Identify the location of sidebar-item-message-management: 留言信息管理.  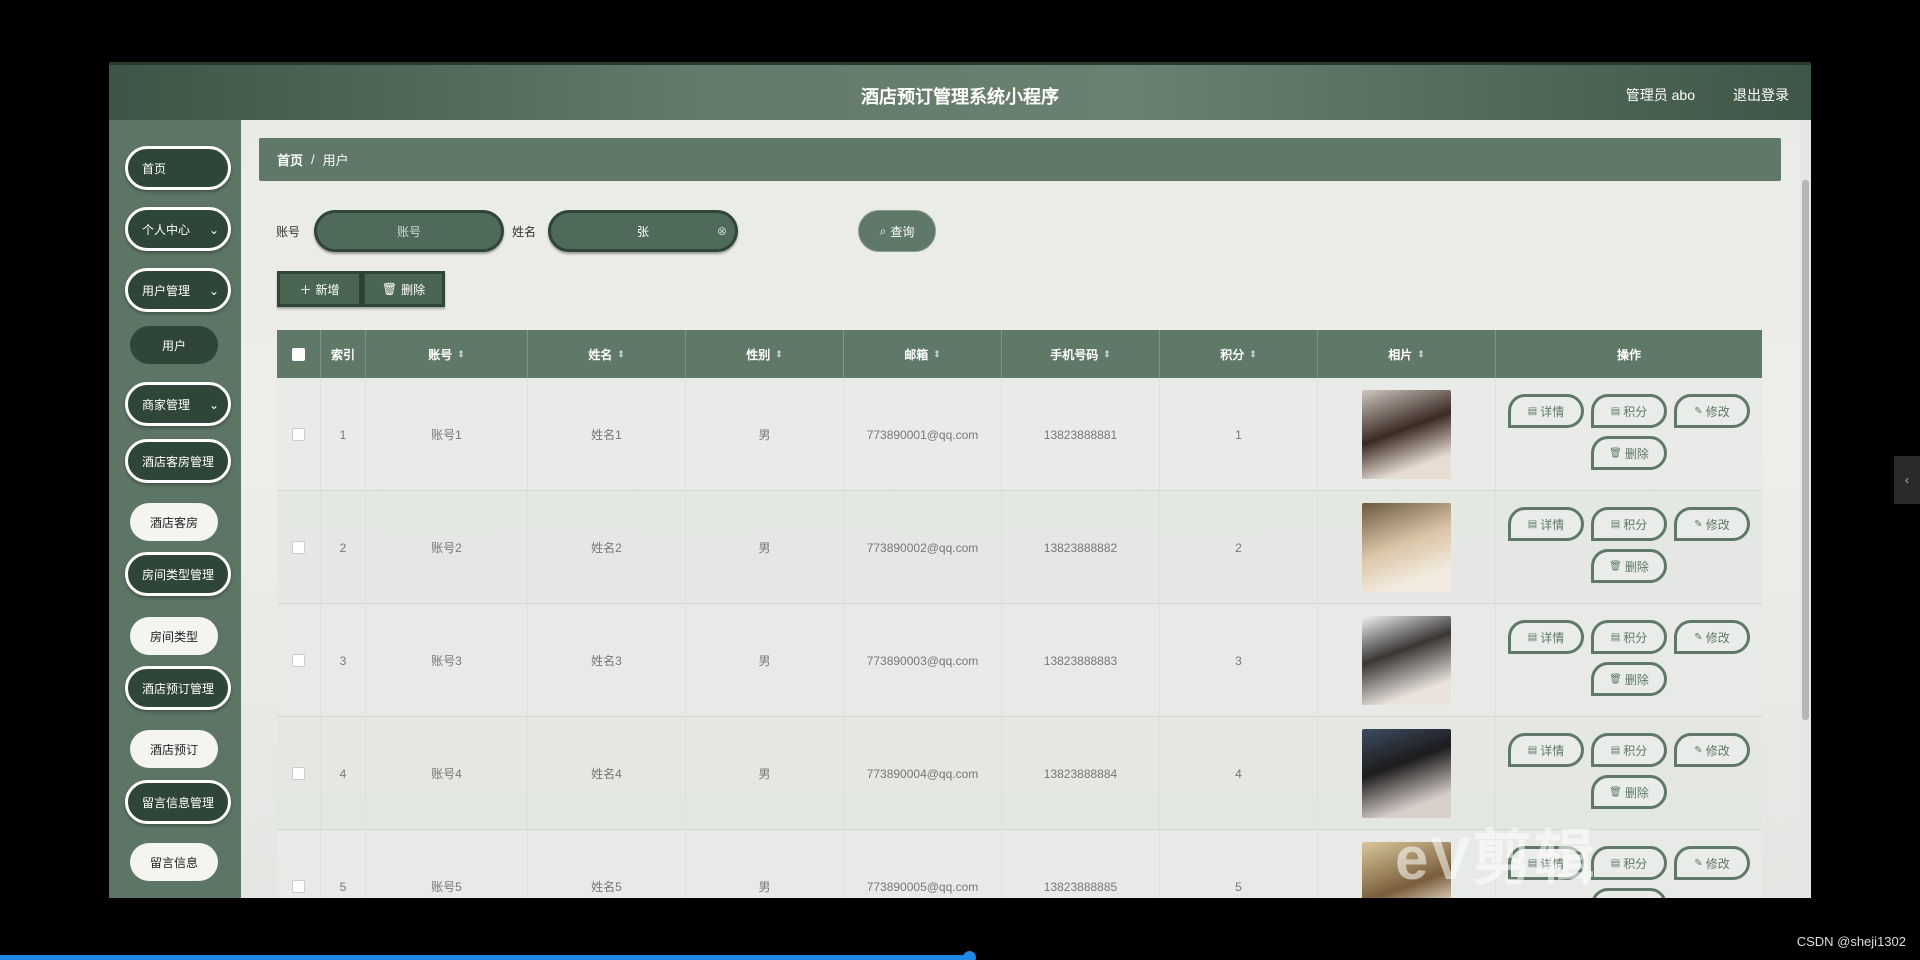
(178, 802).